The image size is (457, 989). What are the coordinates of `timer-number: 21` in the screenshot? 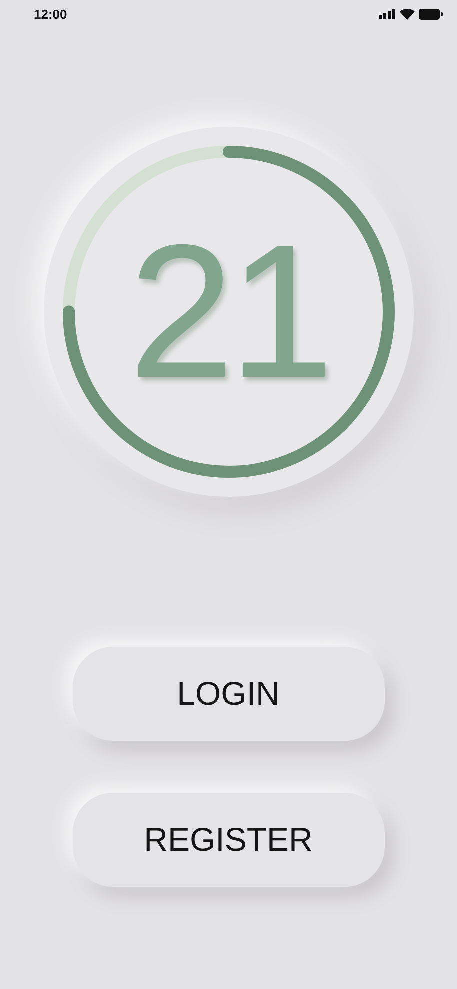 It's located at (228, 312).